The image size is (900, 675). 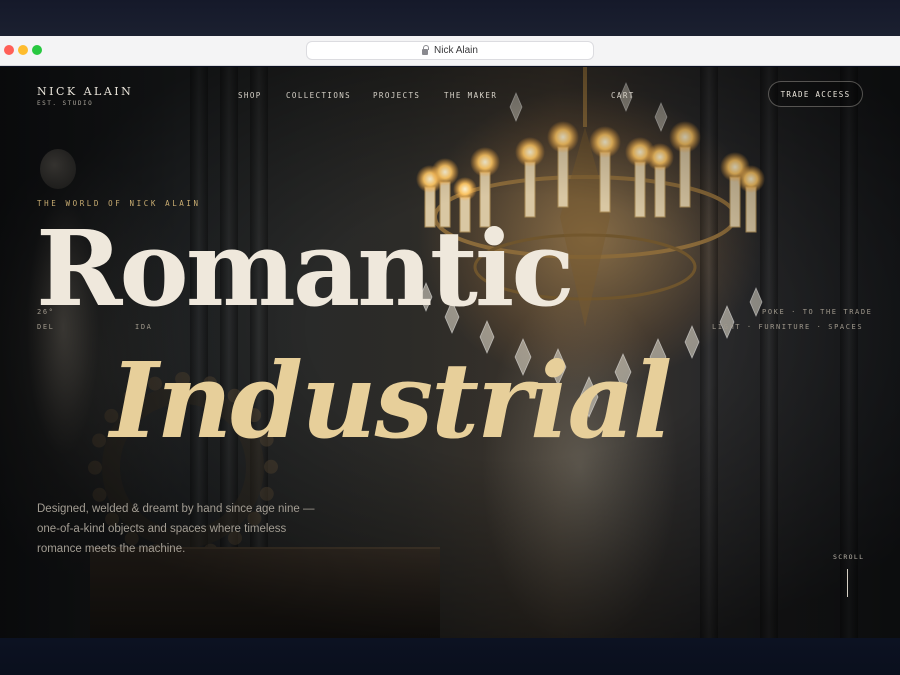 I want to click on meta-right-2: LIGHT · FURNITURE · SPACES, so click(x=788, y=327).